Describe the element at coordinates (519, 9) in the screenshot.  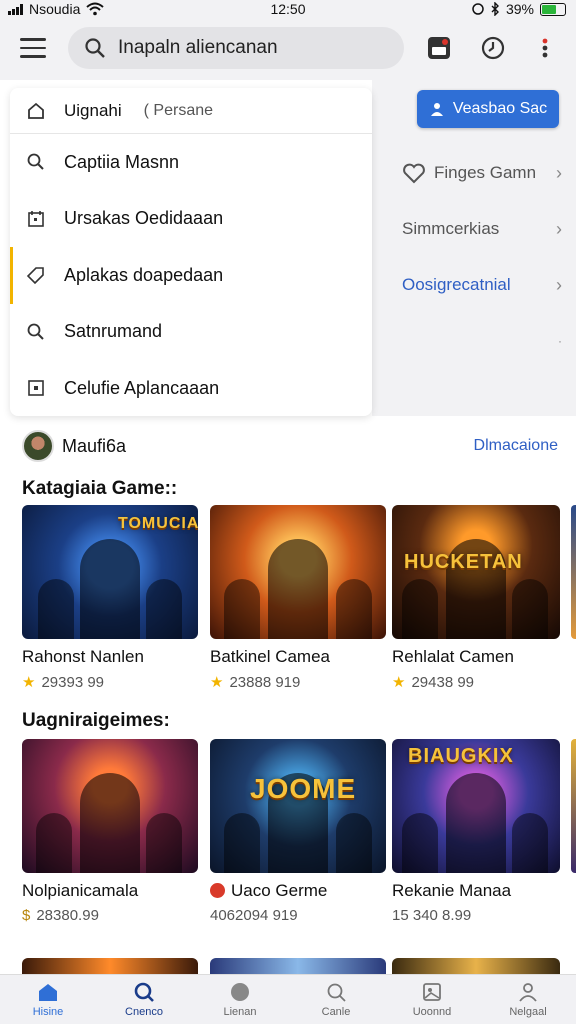
I see `status-right: 39%` at that location.